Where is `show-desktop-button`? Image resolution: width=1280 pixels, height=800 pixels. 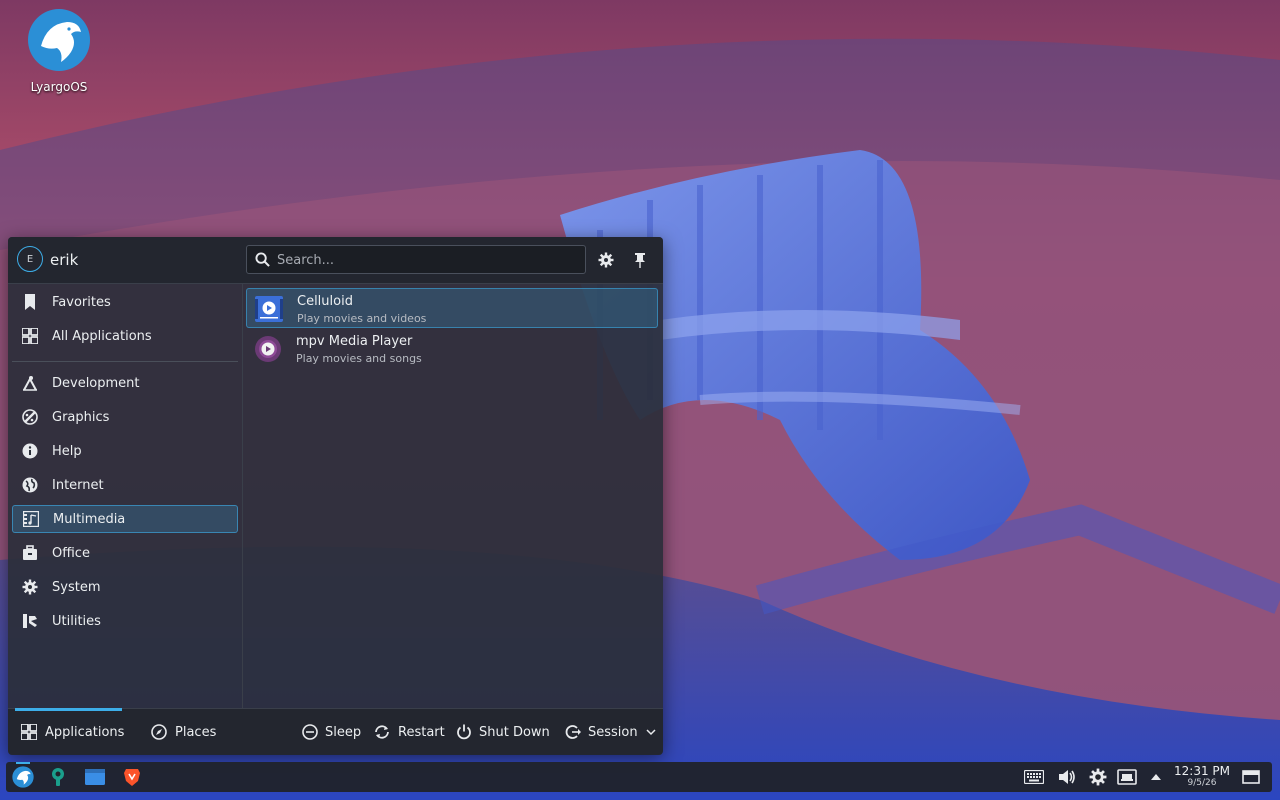
show-desktop-button is located at coordinates (1251, 777).